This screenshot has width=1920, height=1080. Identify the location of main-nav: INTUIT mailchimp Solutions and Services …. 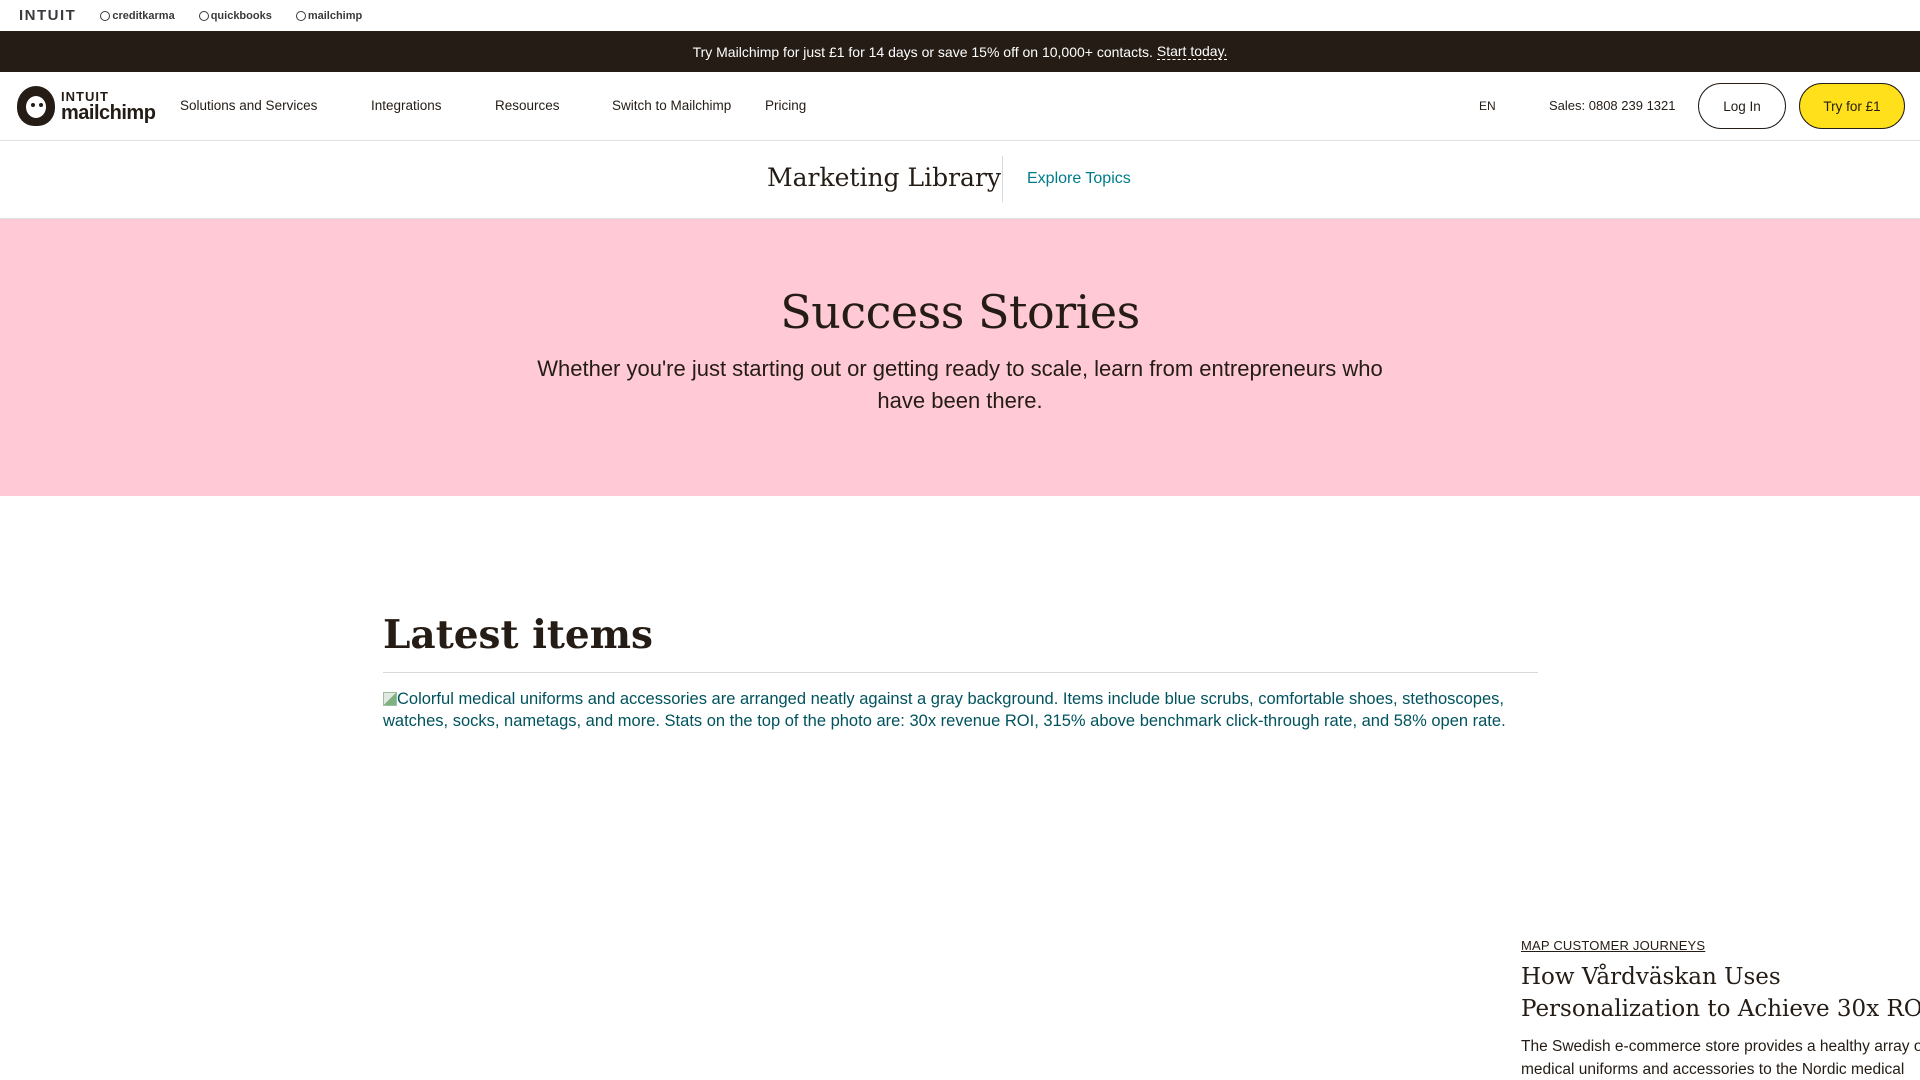
(960, 106).